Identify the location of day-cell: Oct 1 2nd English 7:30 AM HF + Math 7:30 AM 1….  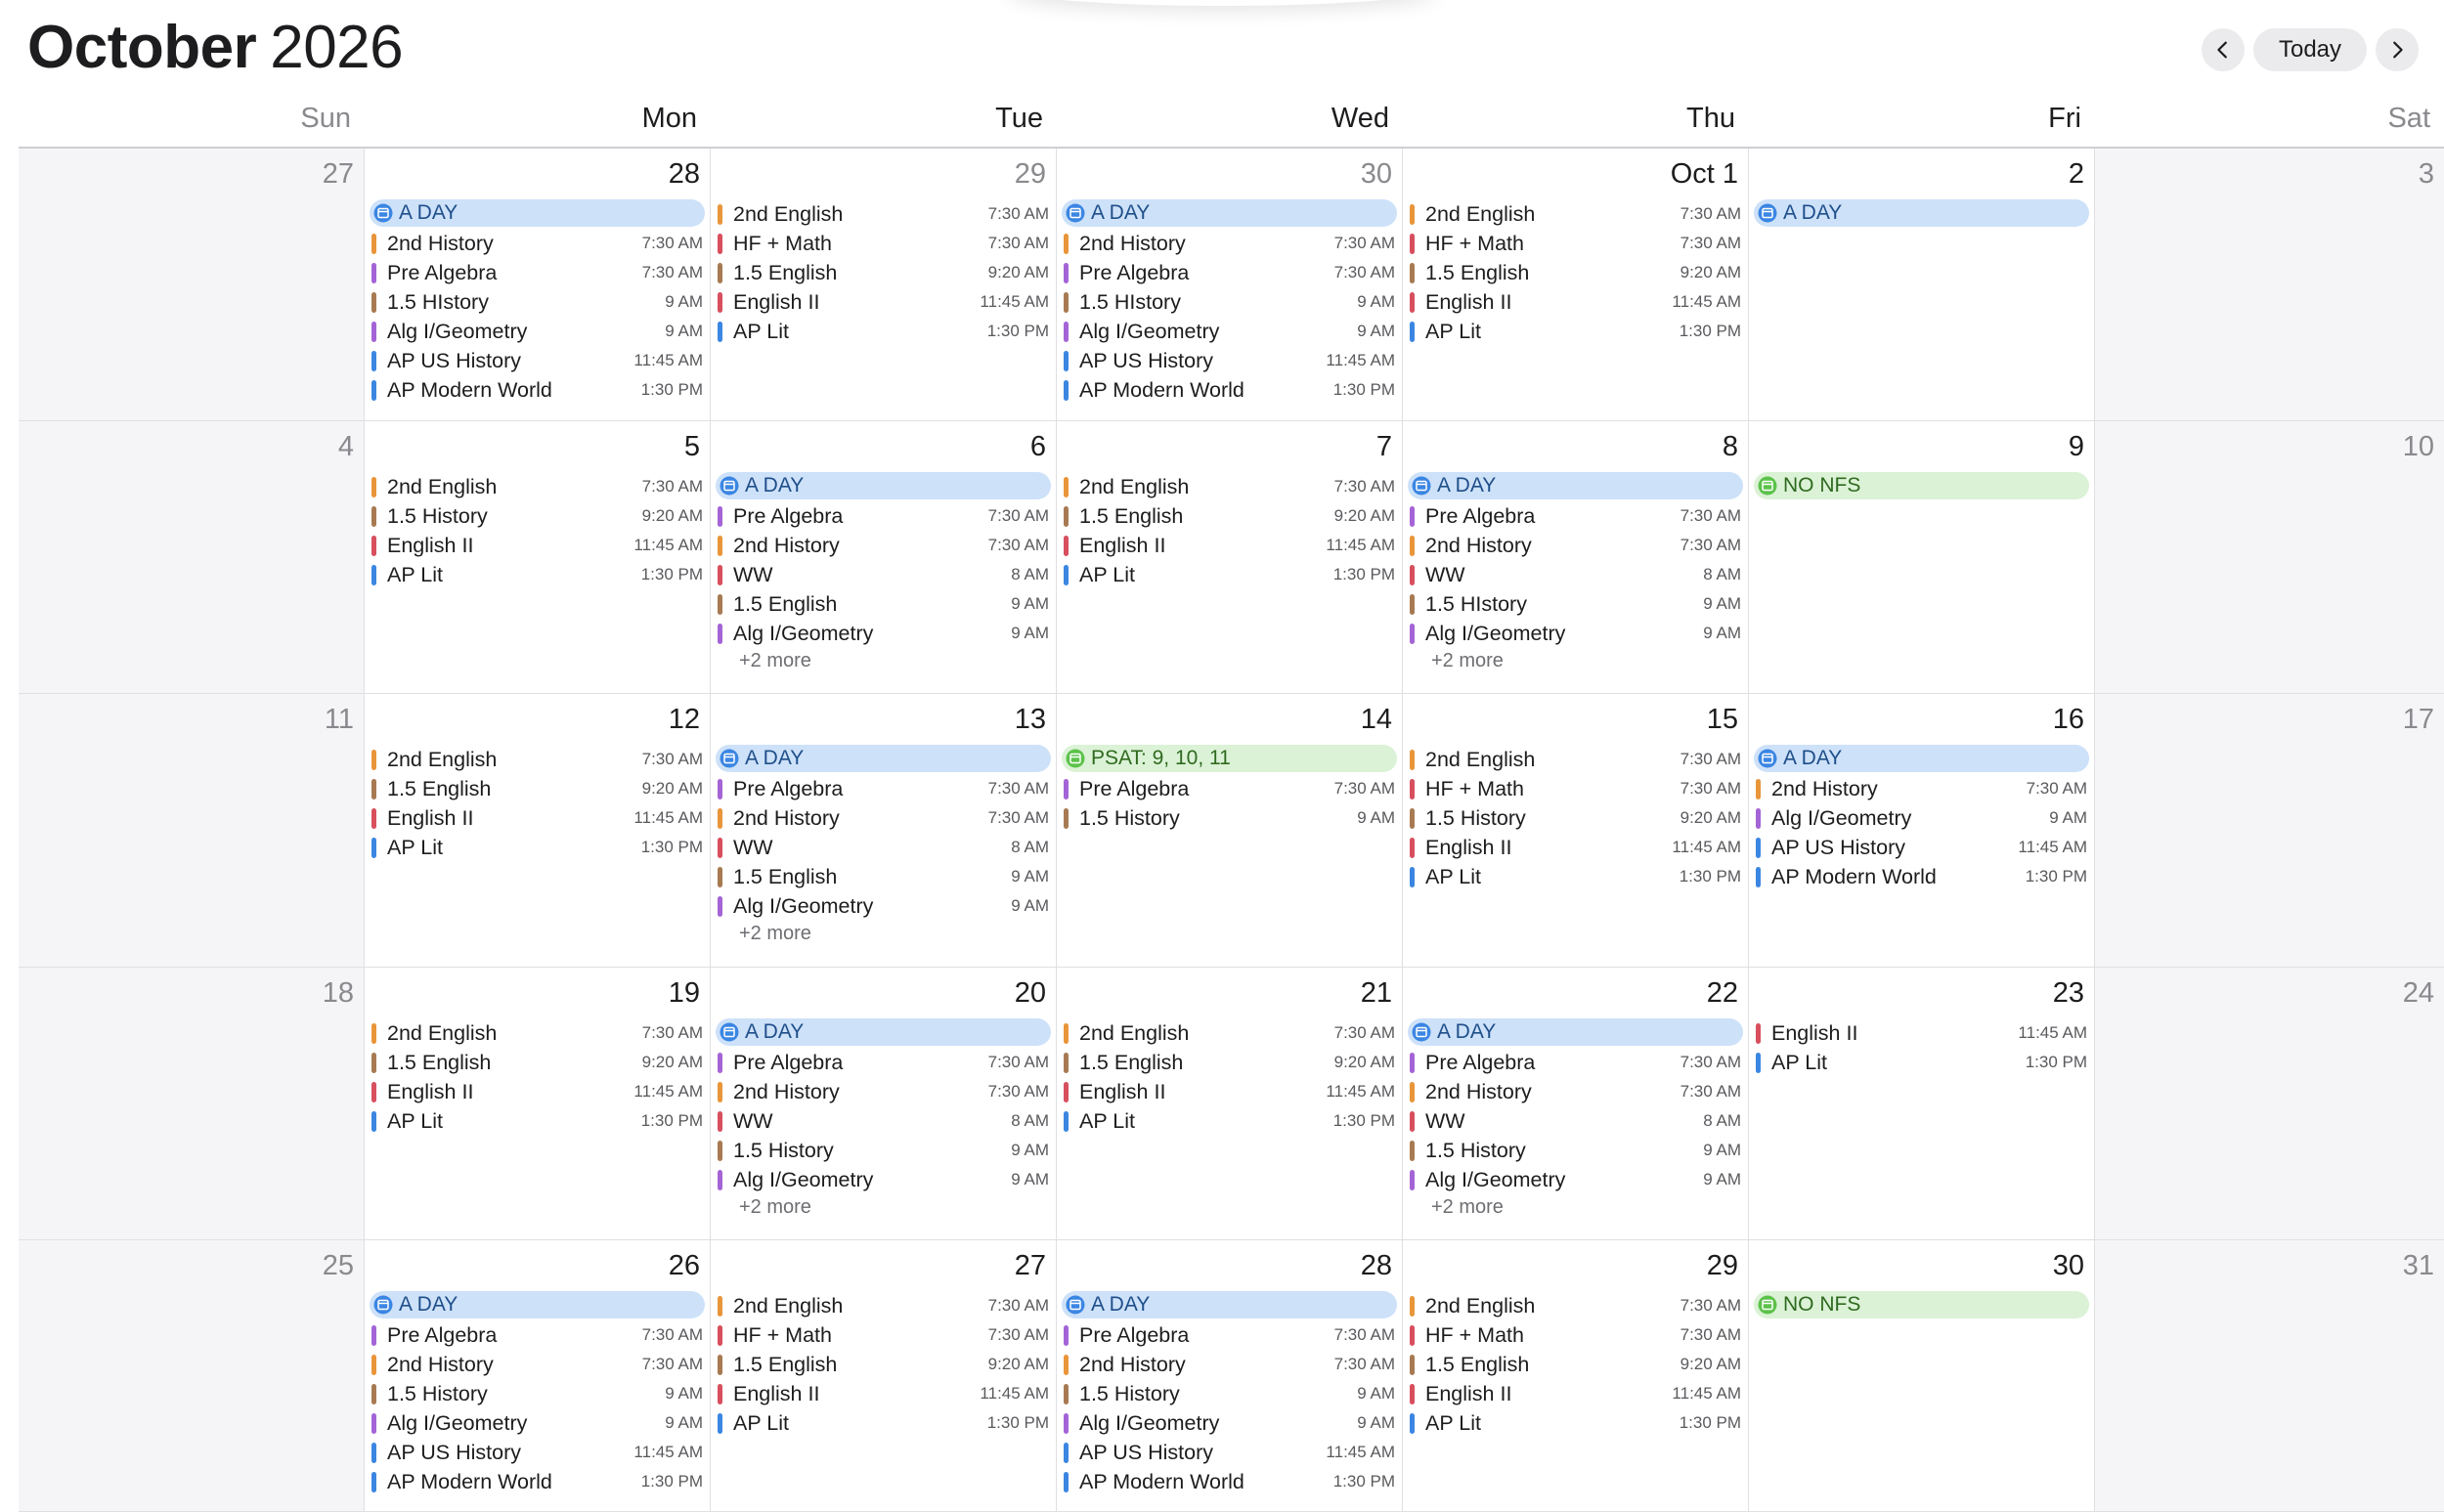
(1576, 285).